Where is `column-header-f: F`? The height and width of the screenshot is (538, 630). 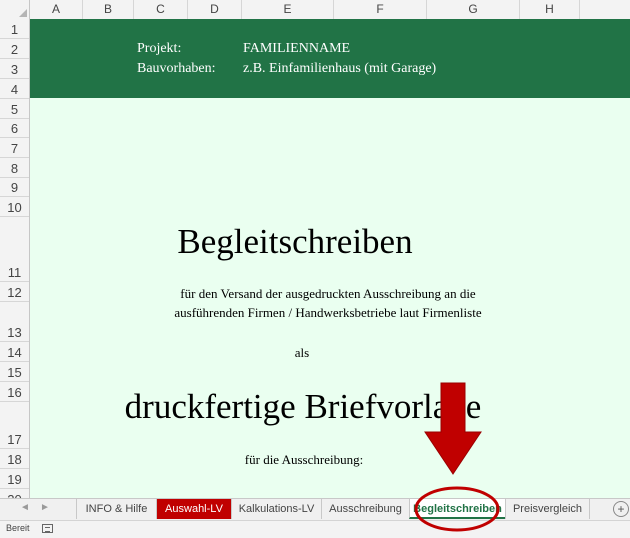
column-header-f: F is located at coordinates (380, 9).